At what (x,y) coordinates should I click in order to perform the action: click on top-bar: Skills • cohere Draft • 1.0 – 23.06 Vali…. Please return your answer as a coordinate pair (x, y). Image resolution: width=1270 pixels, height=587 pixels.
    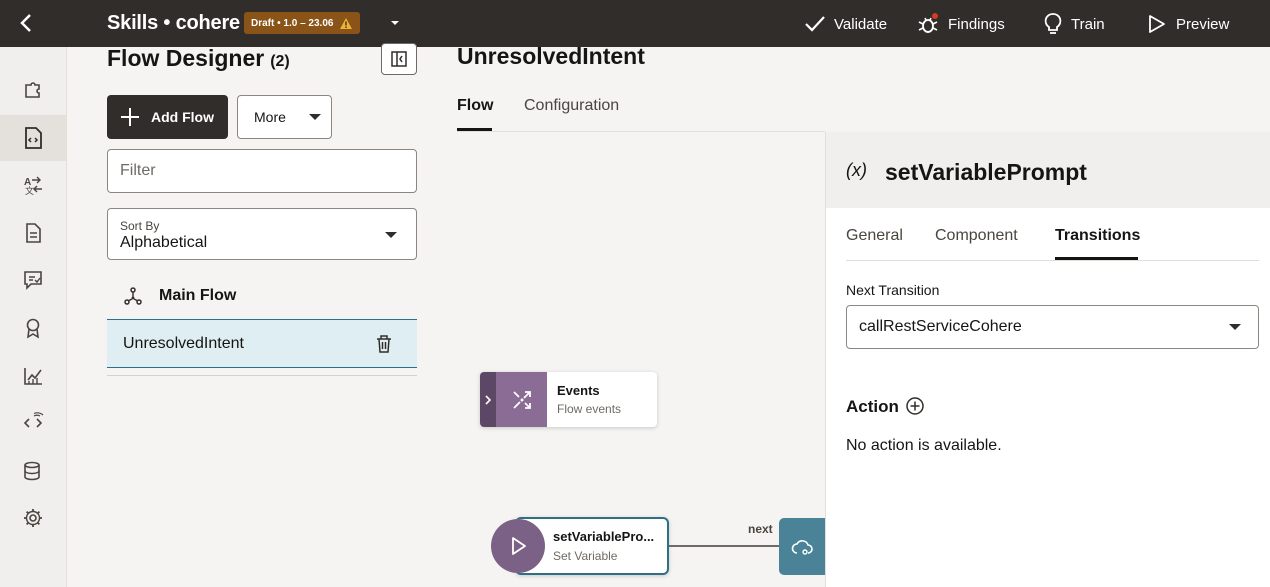
    Looking at the image, I should click on (635, 23).